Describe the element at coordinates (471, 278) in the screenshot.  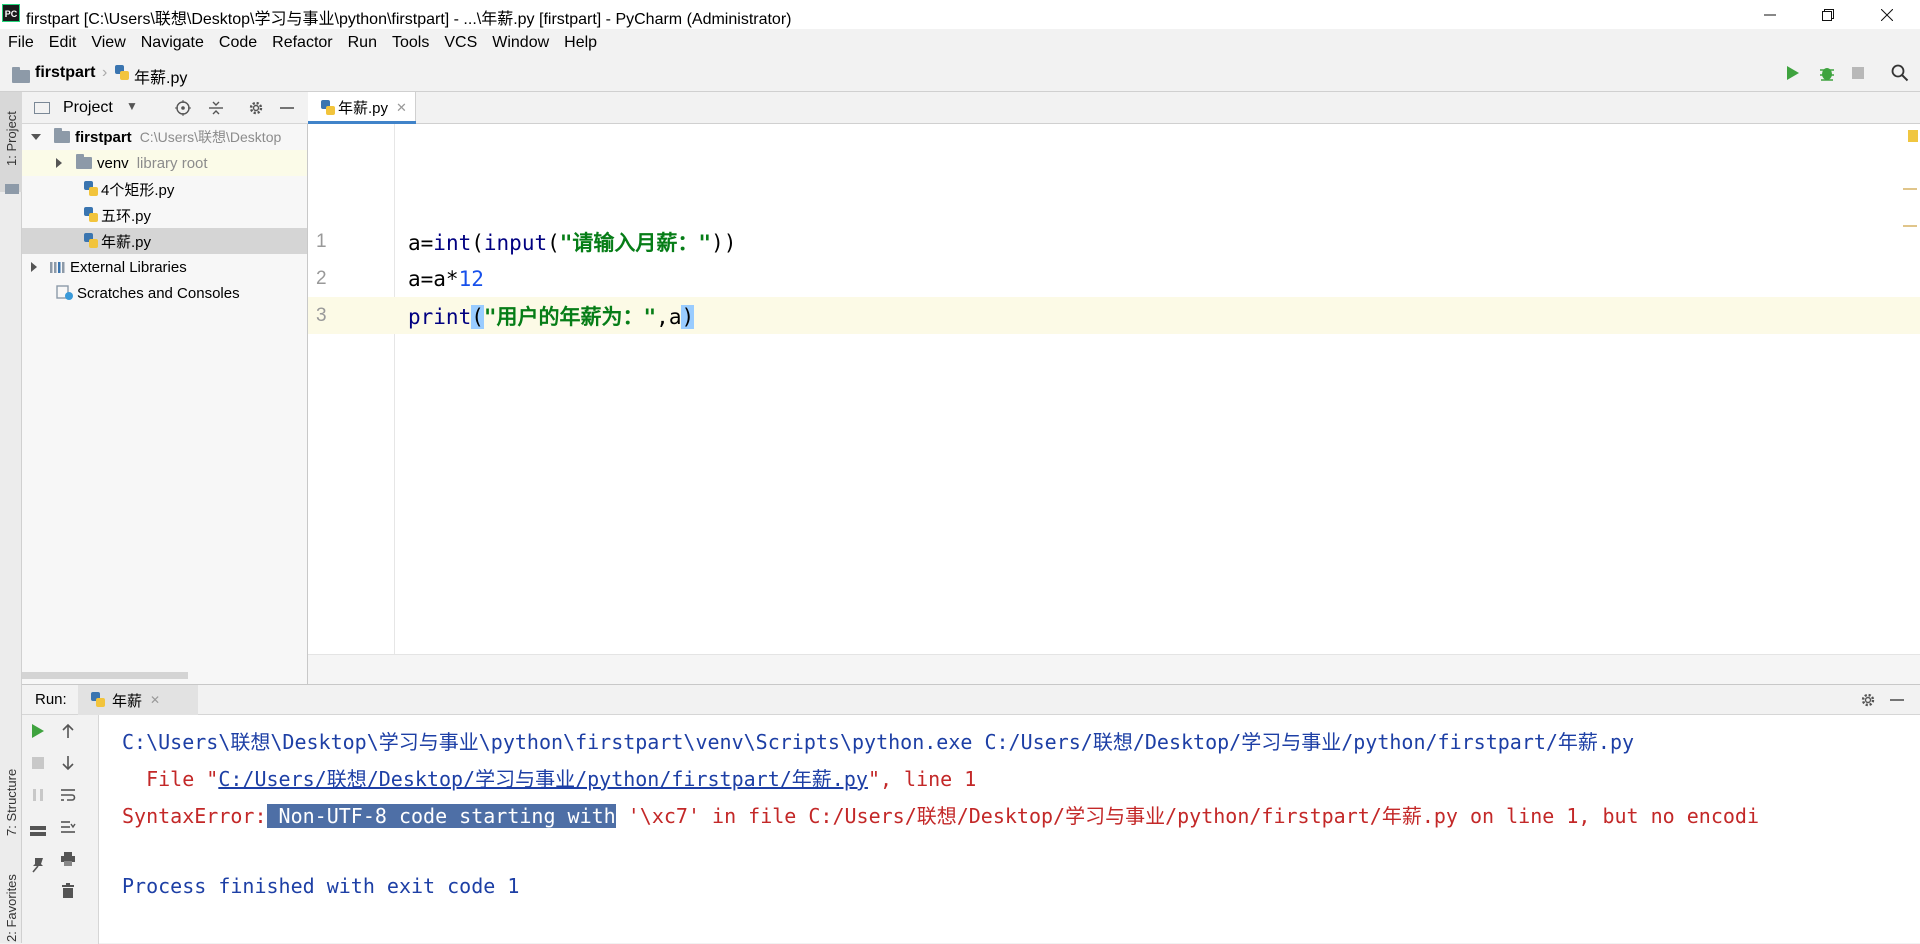
I see `code-token-number: 12` at that location.